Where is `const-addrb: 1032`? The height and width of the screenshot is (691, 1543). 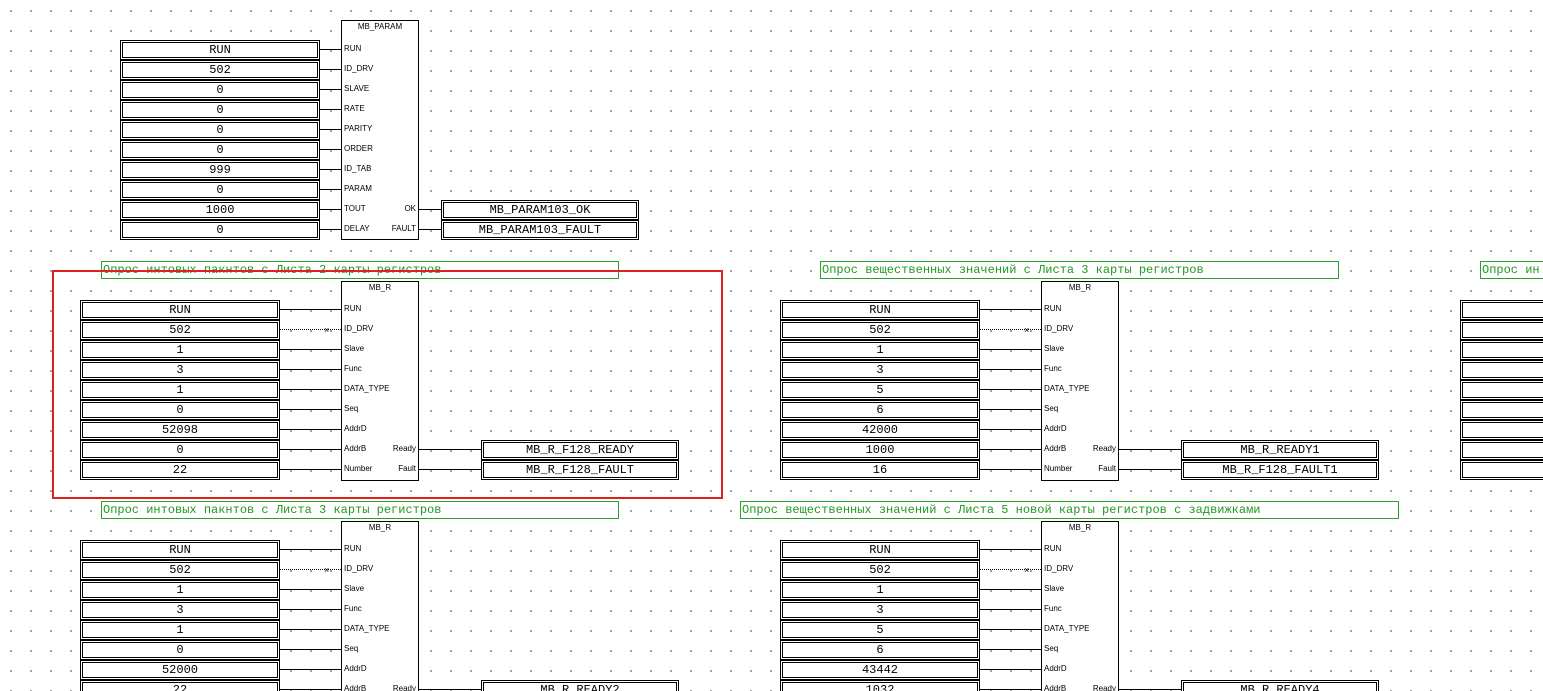
const-addrb: 1032 is located at coordinates (880, 685).